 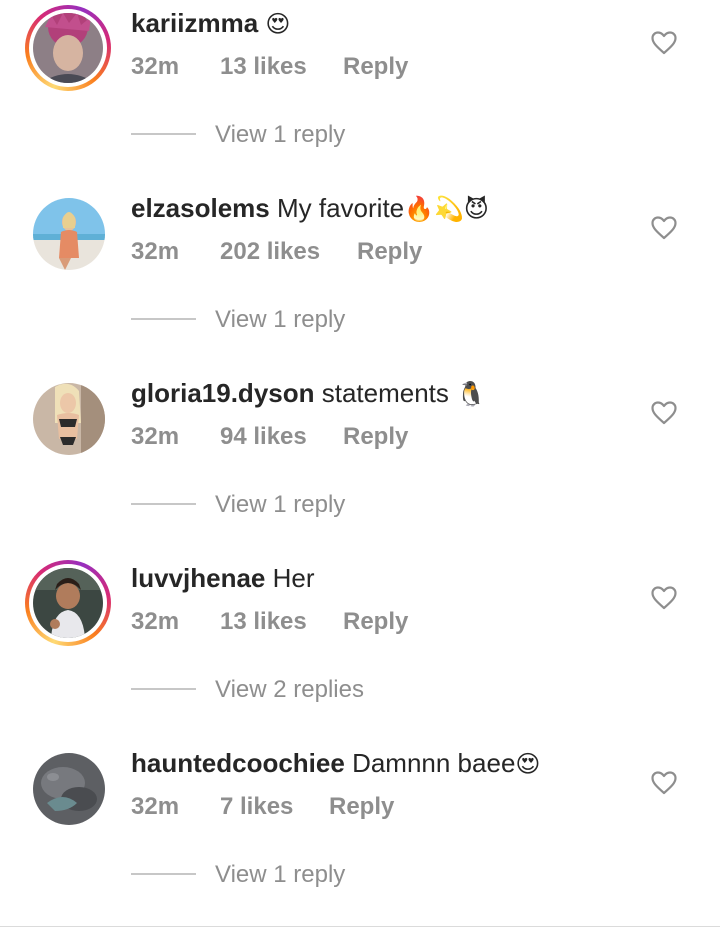 I want to click on username-link: gloria19.dyson, so click(x=223, y=393).